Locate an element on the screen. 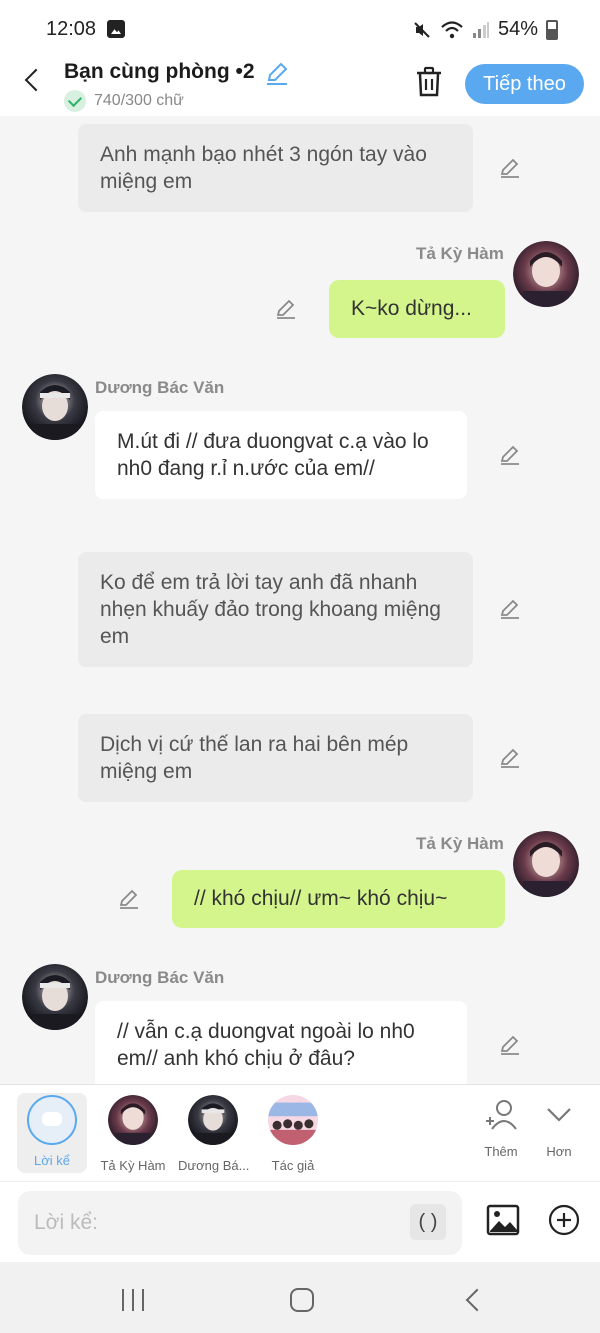  recent-apps-button is located at coordinates (134, 1300).